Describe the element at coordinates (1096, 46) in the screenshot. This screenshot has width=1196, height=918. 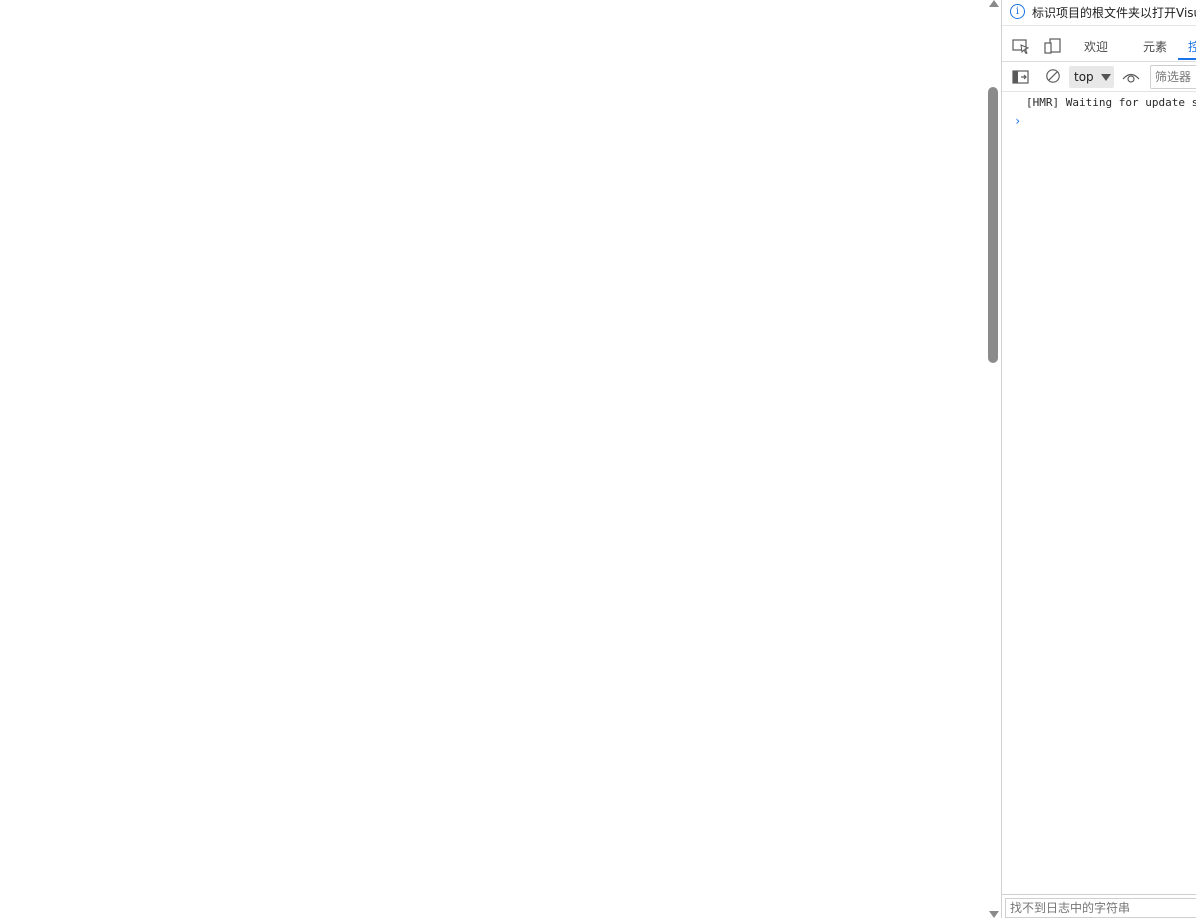
I see `tab-welcome: 欢迎` at that location.